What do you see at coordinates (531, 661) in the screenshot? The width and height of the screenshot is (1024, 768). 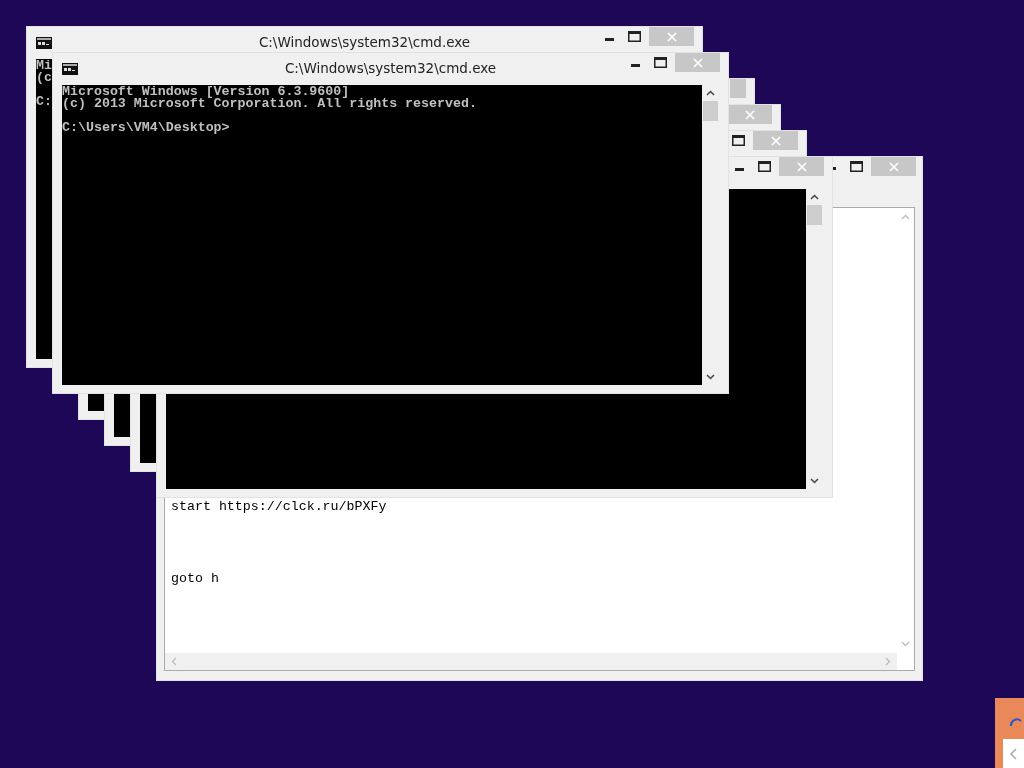 I see `scrollbar` at bounding box center [531, 661].